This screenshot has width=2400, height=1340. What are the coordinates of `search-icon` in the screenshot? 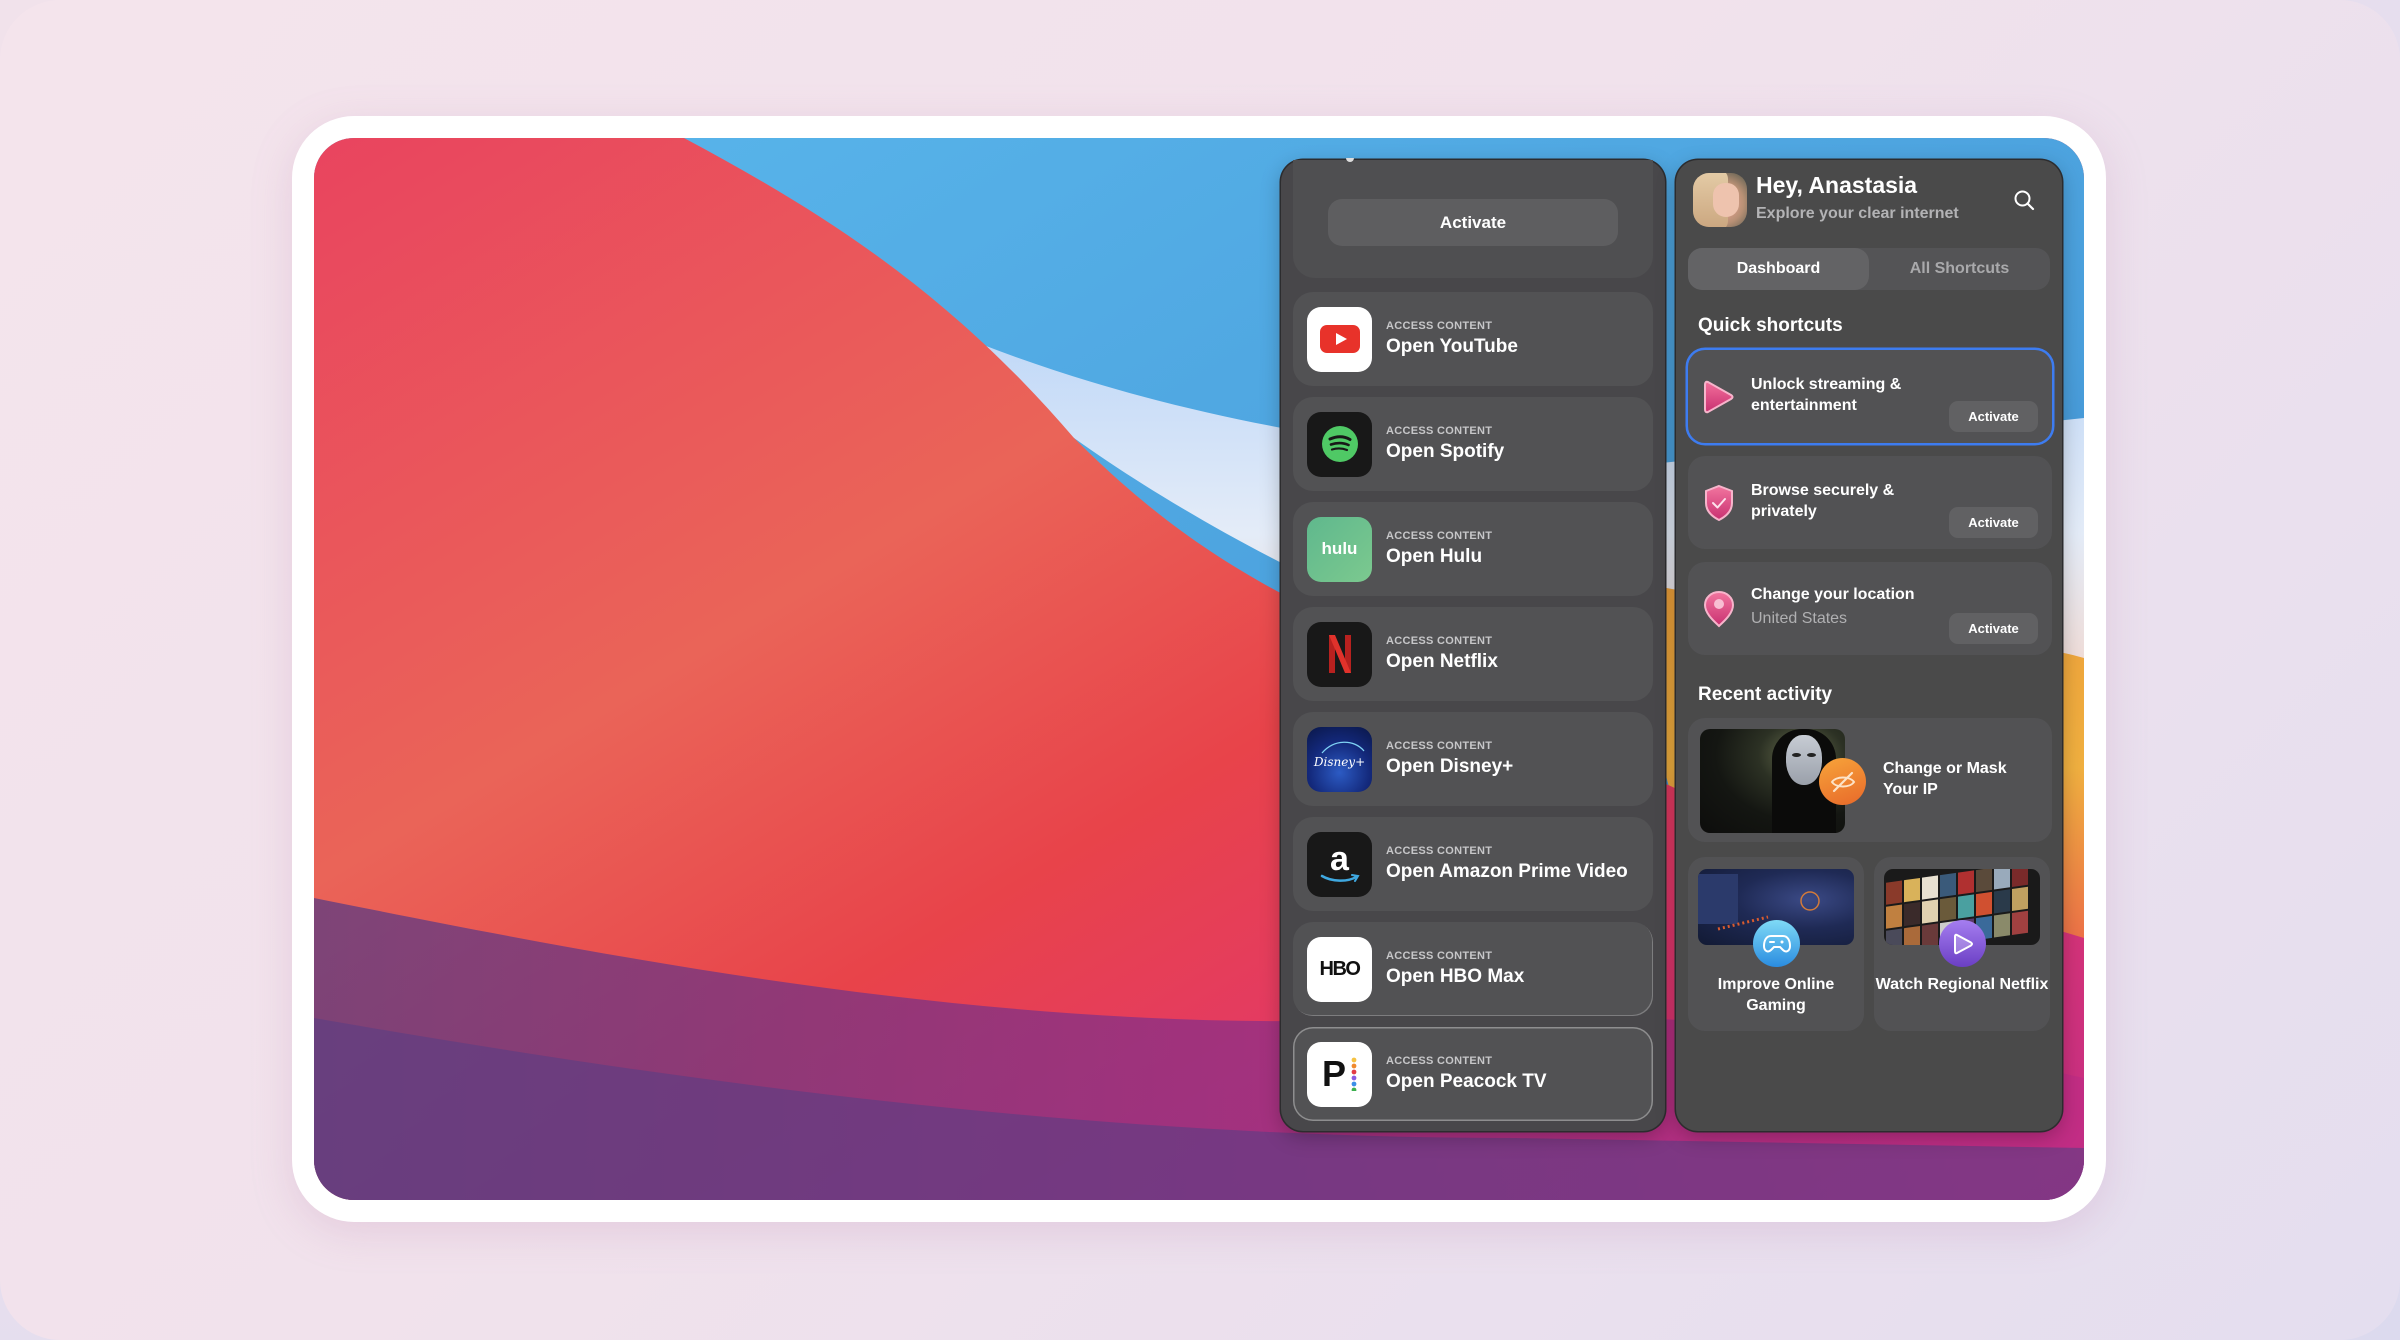 It's located at (2024, 200).